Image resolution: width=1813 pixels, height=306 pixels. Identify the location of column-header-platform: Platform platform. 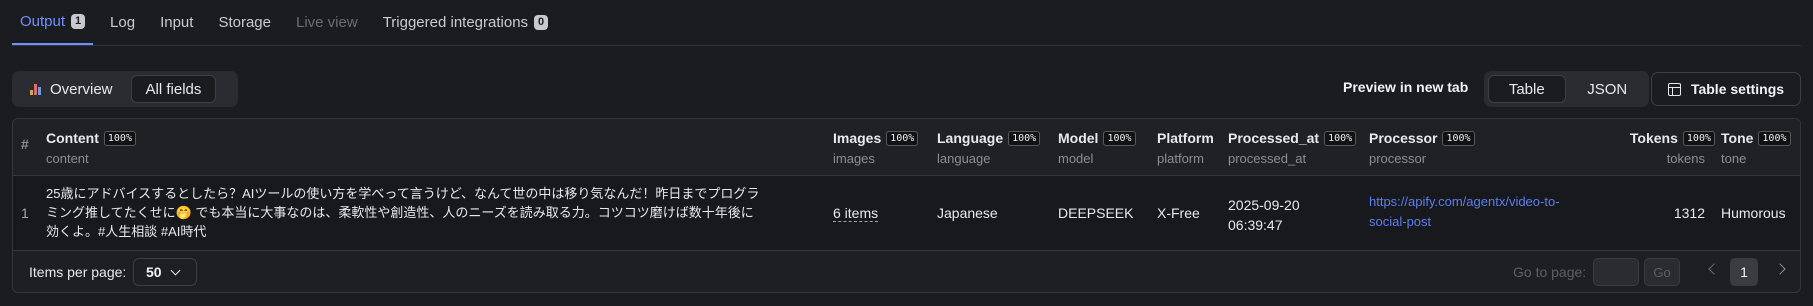
(1185, 147).